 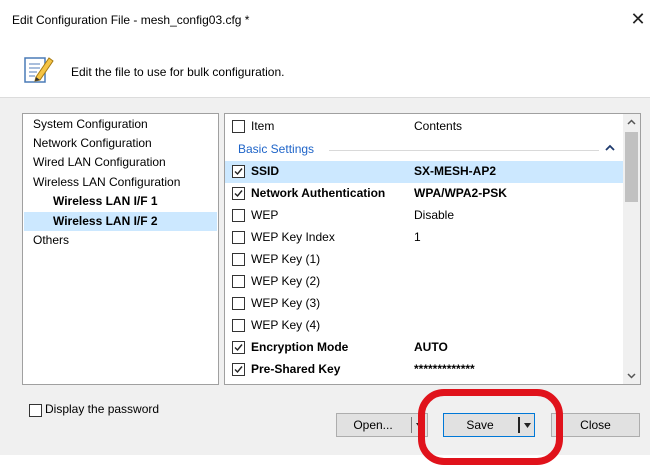 I want to click on save-button: Save, so click(x=489, y=425).